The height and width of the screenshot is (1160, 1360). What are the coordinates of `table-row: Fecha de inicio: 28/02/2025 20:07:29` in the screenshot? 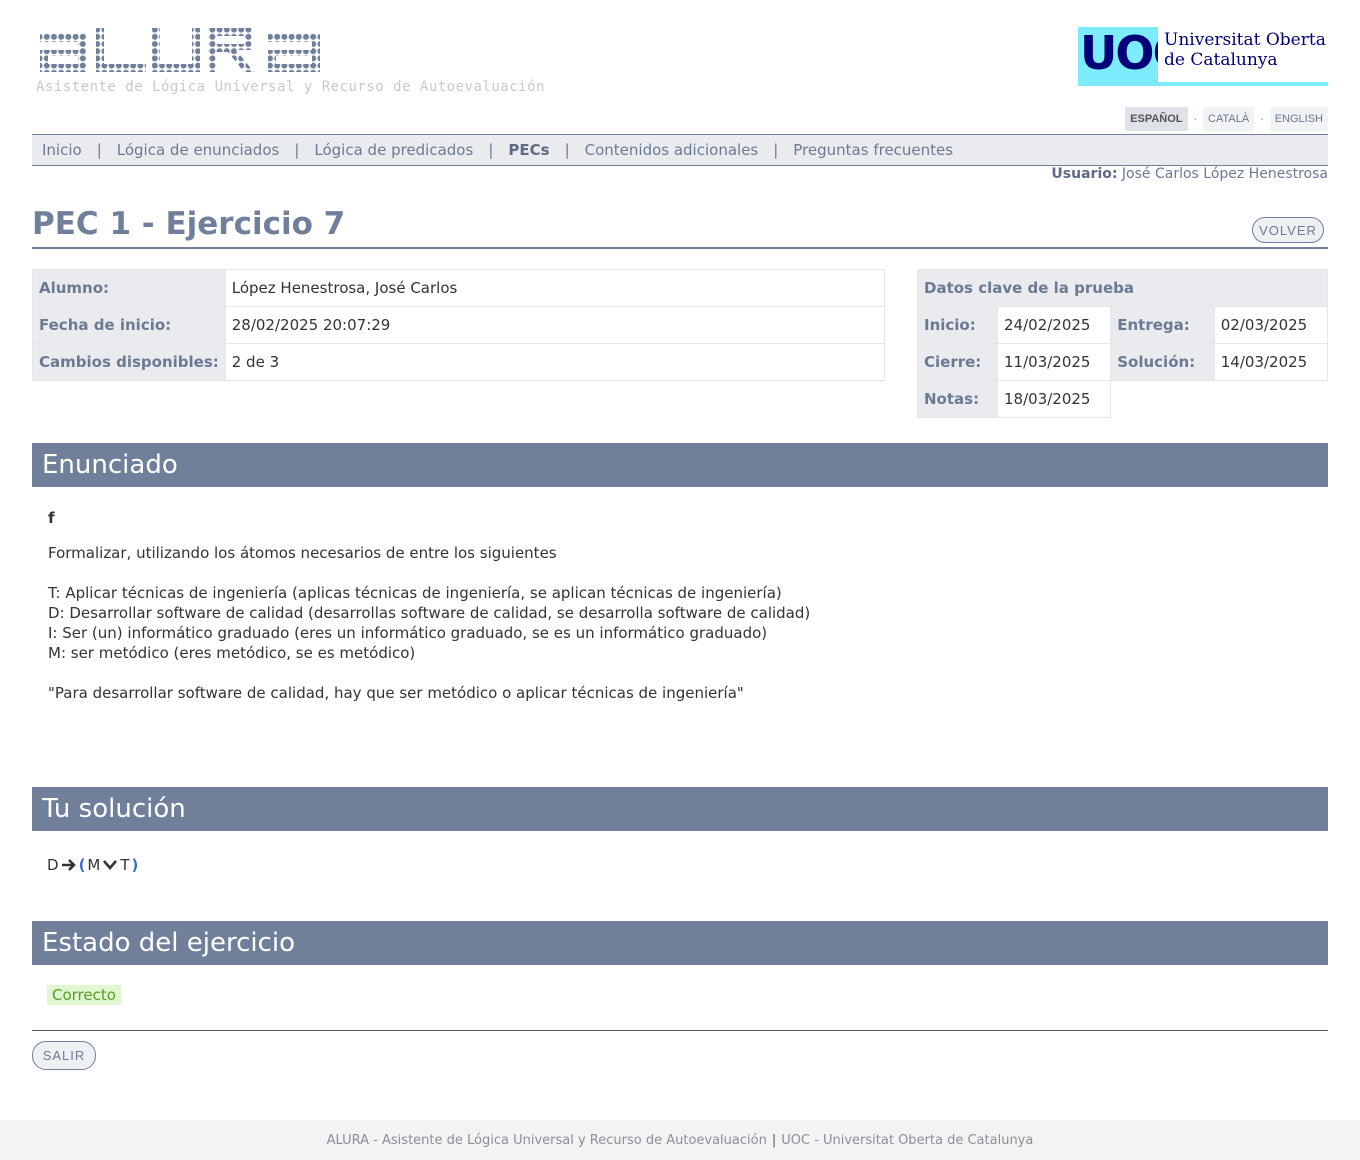 It's located at (459, 325).